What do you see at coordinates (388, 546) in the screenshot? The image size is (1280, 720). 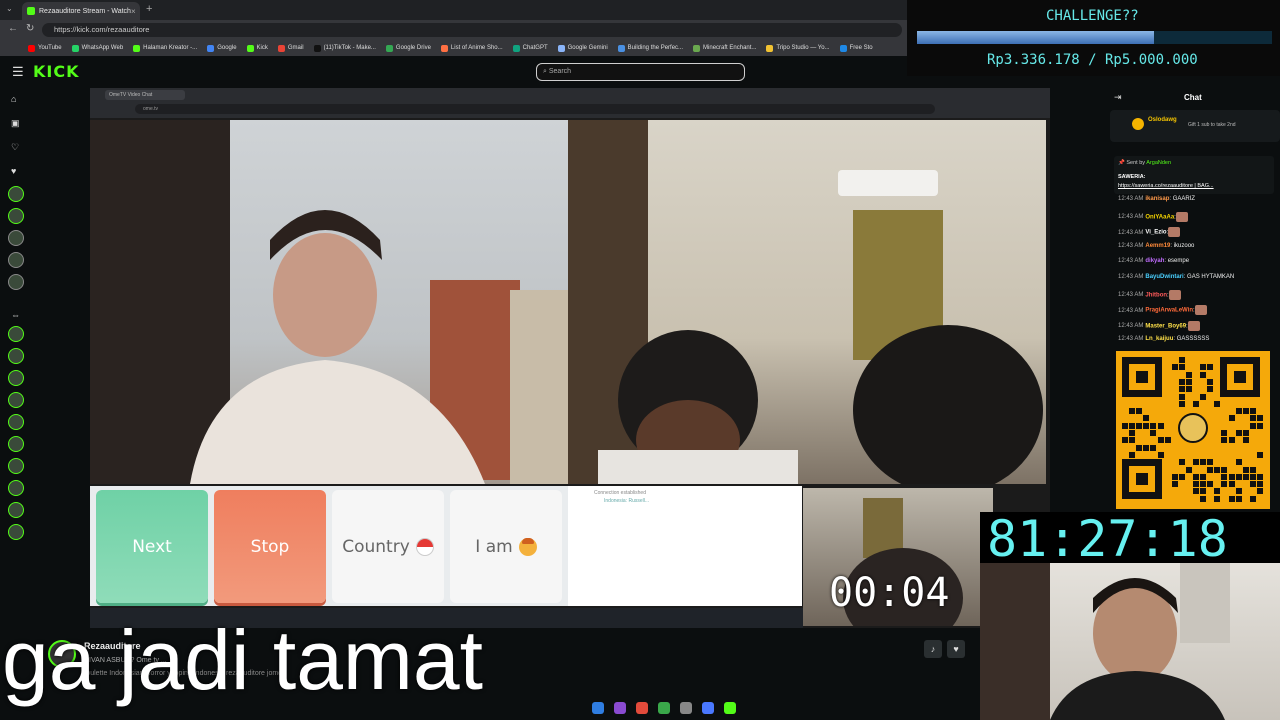 I see `country-button: Country` at bounding box center [388, 546].